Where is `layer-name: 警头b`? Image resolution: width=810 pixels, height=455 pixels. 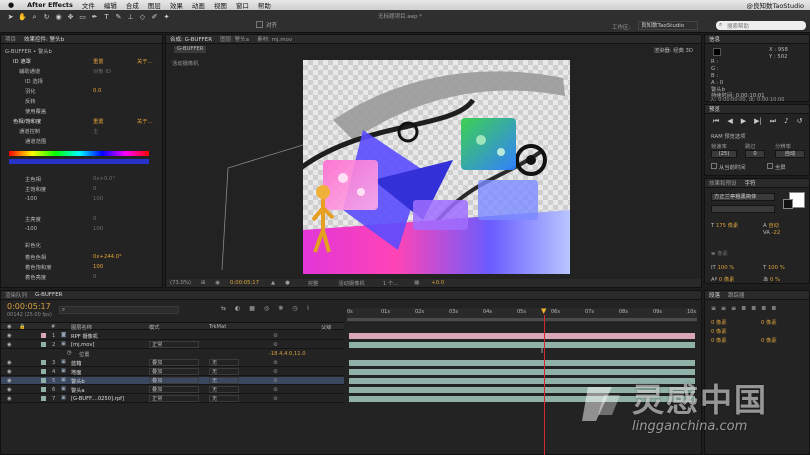
layer-name: 警头b is located at coordinates (78, 381).